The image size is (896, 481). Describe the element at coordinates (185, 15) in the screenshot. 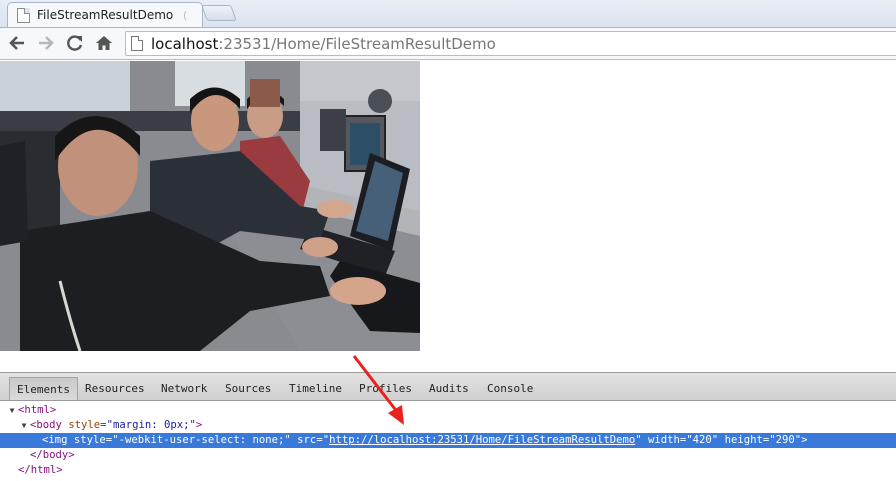

I see `tab-close-icon: (` at that location.